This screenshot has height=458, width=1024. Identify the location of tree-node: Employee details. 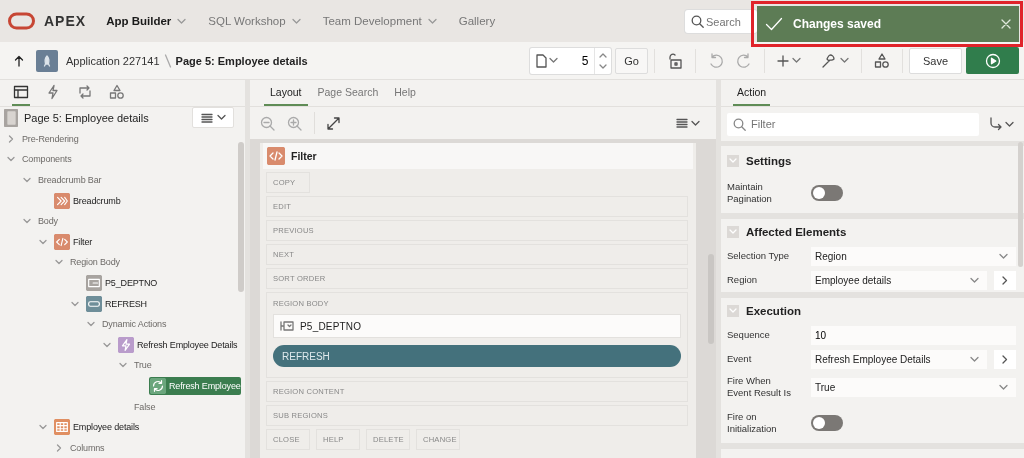
(96, 427).